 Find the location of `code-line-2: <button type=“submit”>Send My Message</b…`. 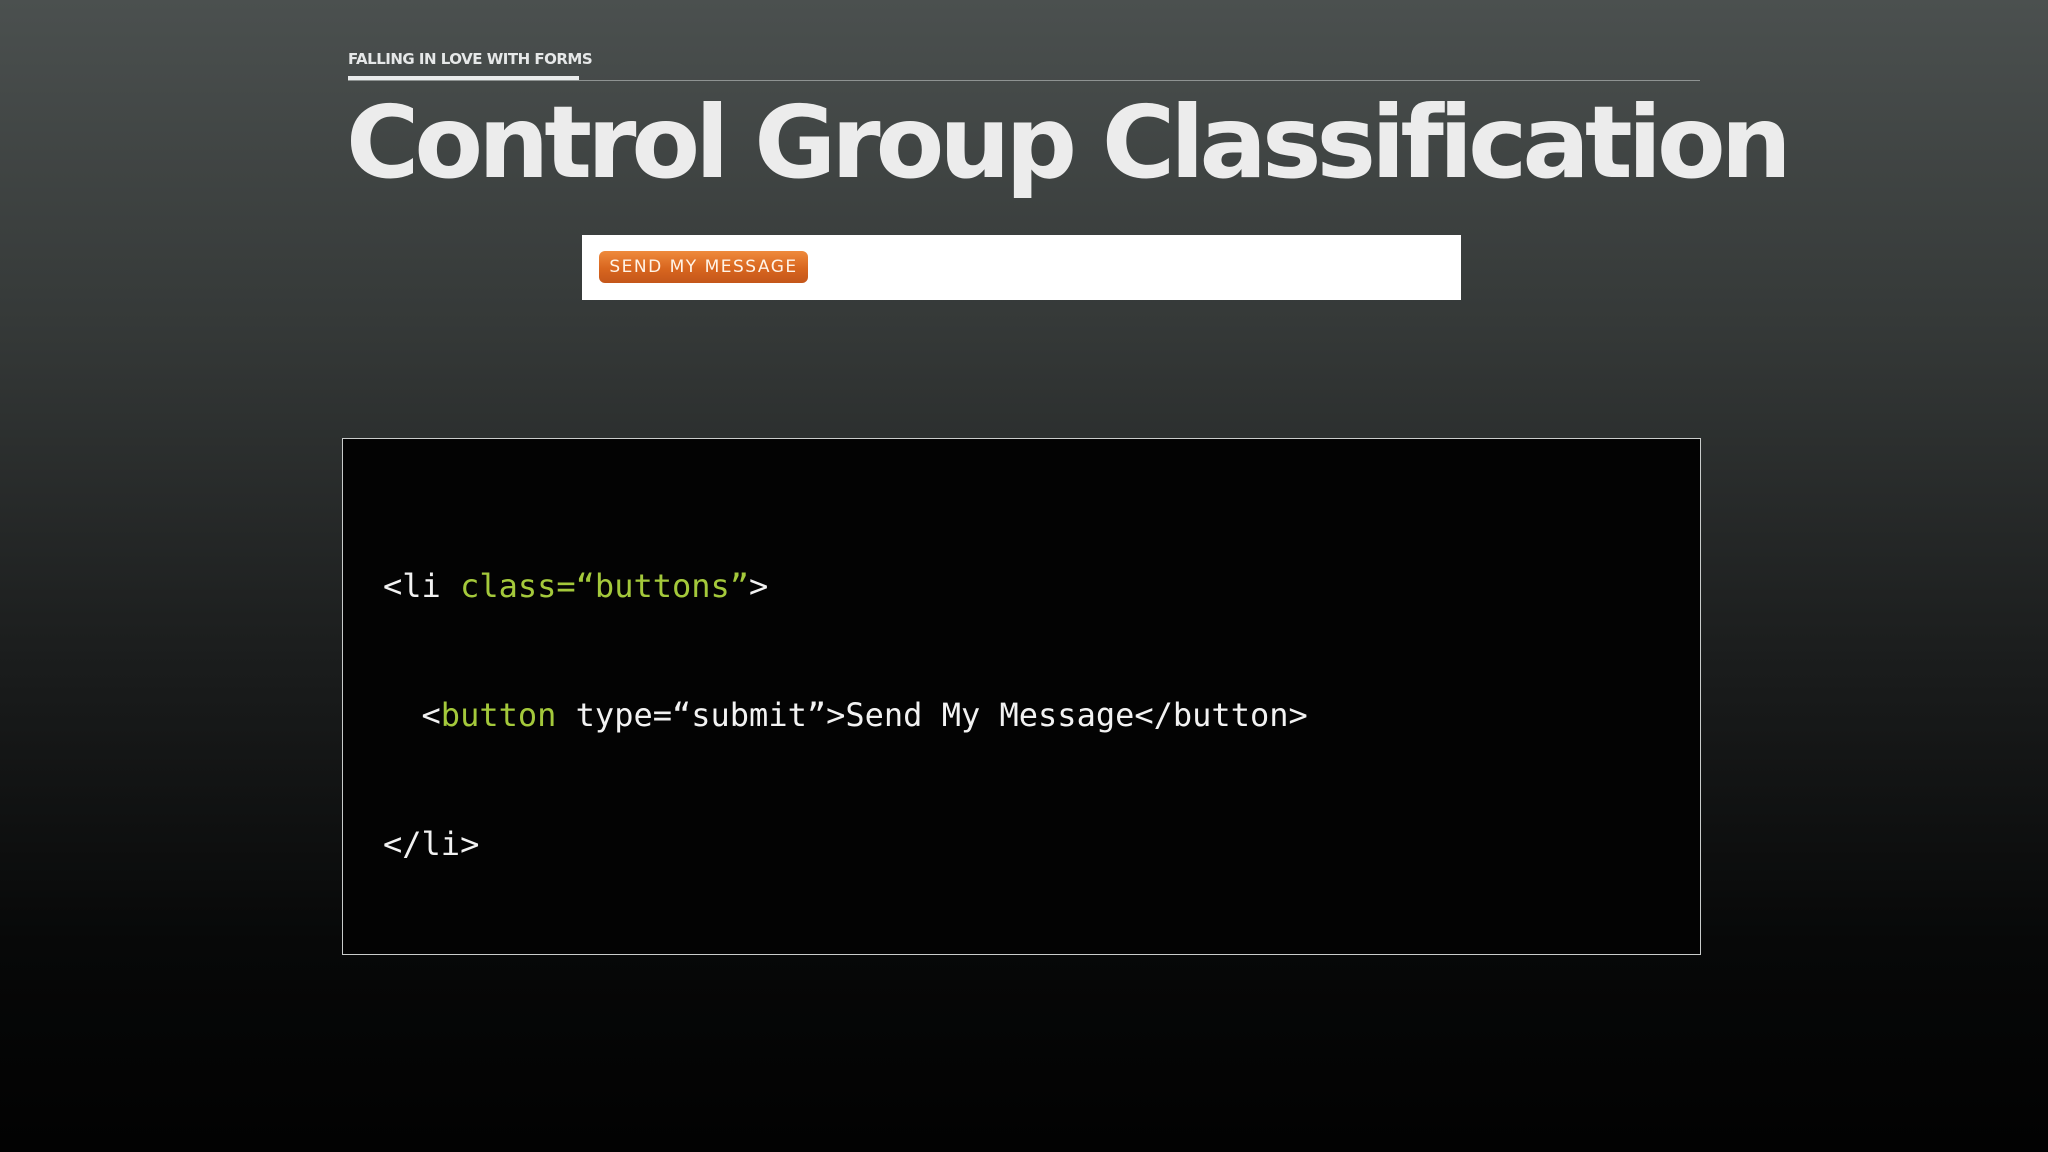

code-line-2: <button type=“submit”>Send My Message</b… is located at coordinates (845, 715).